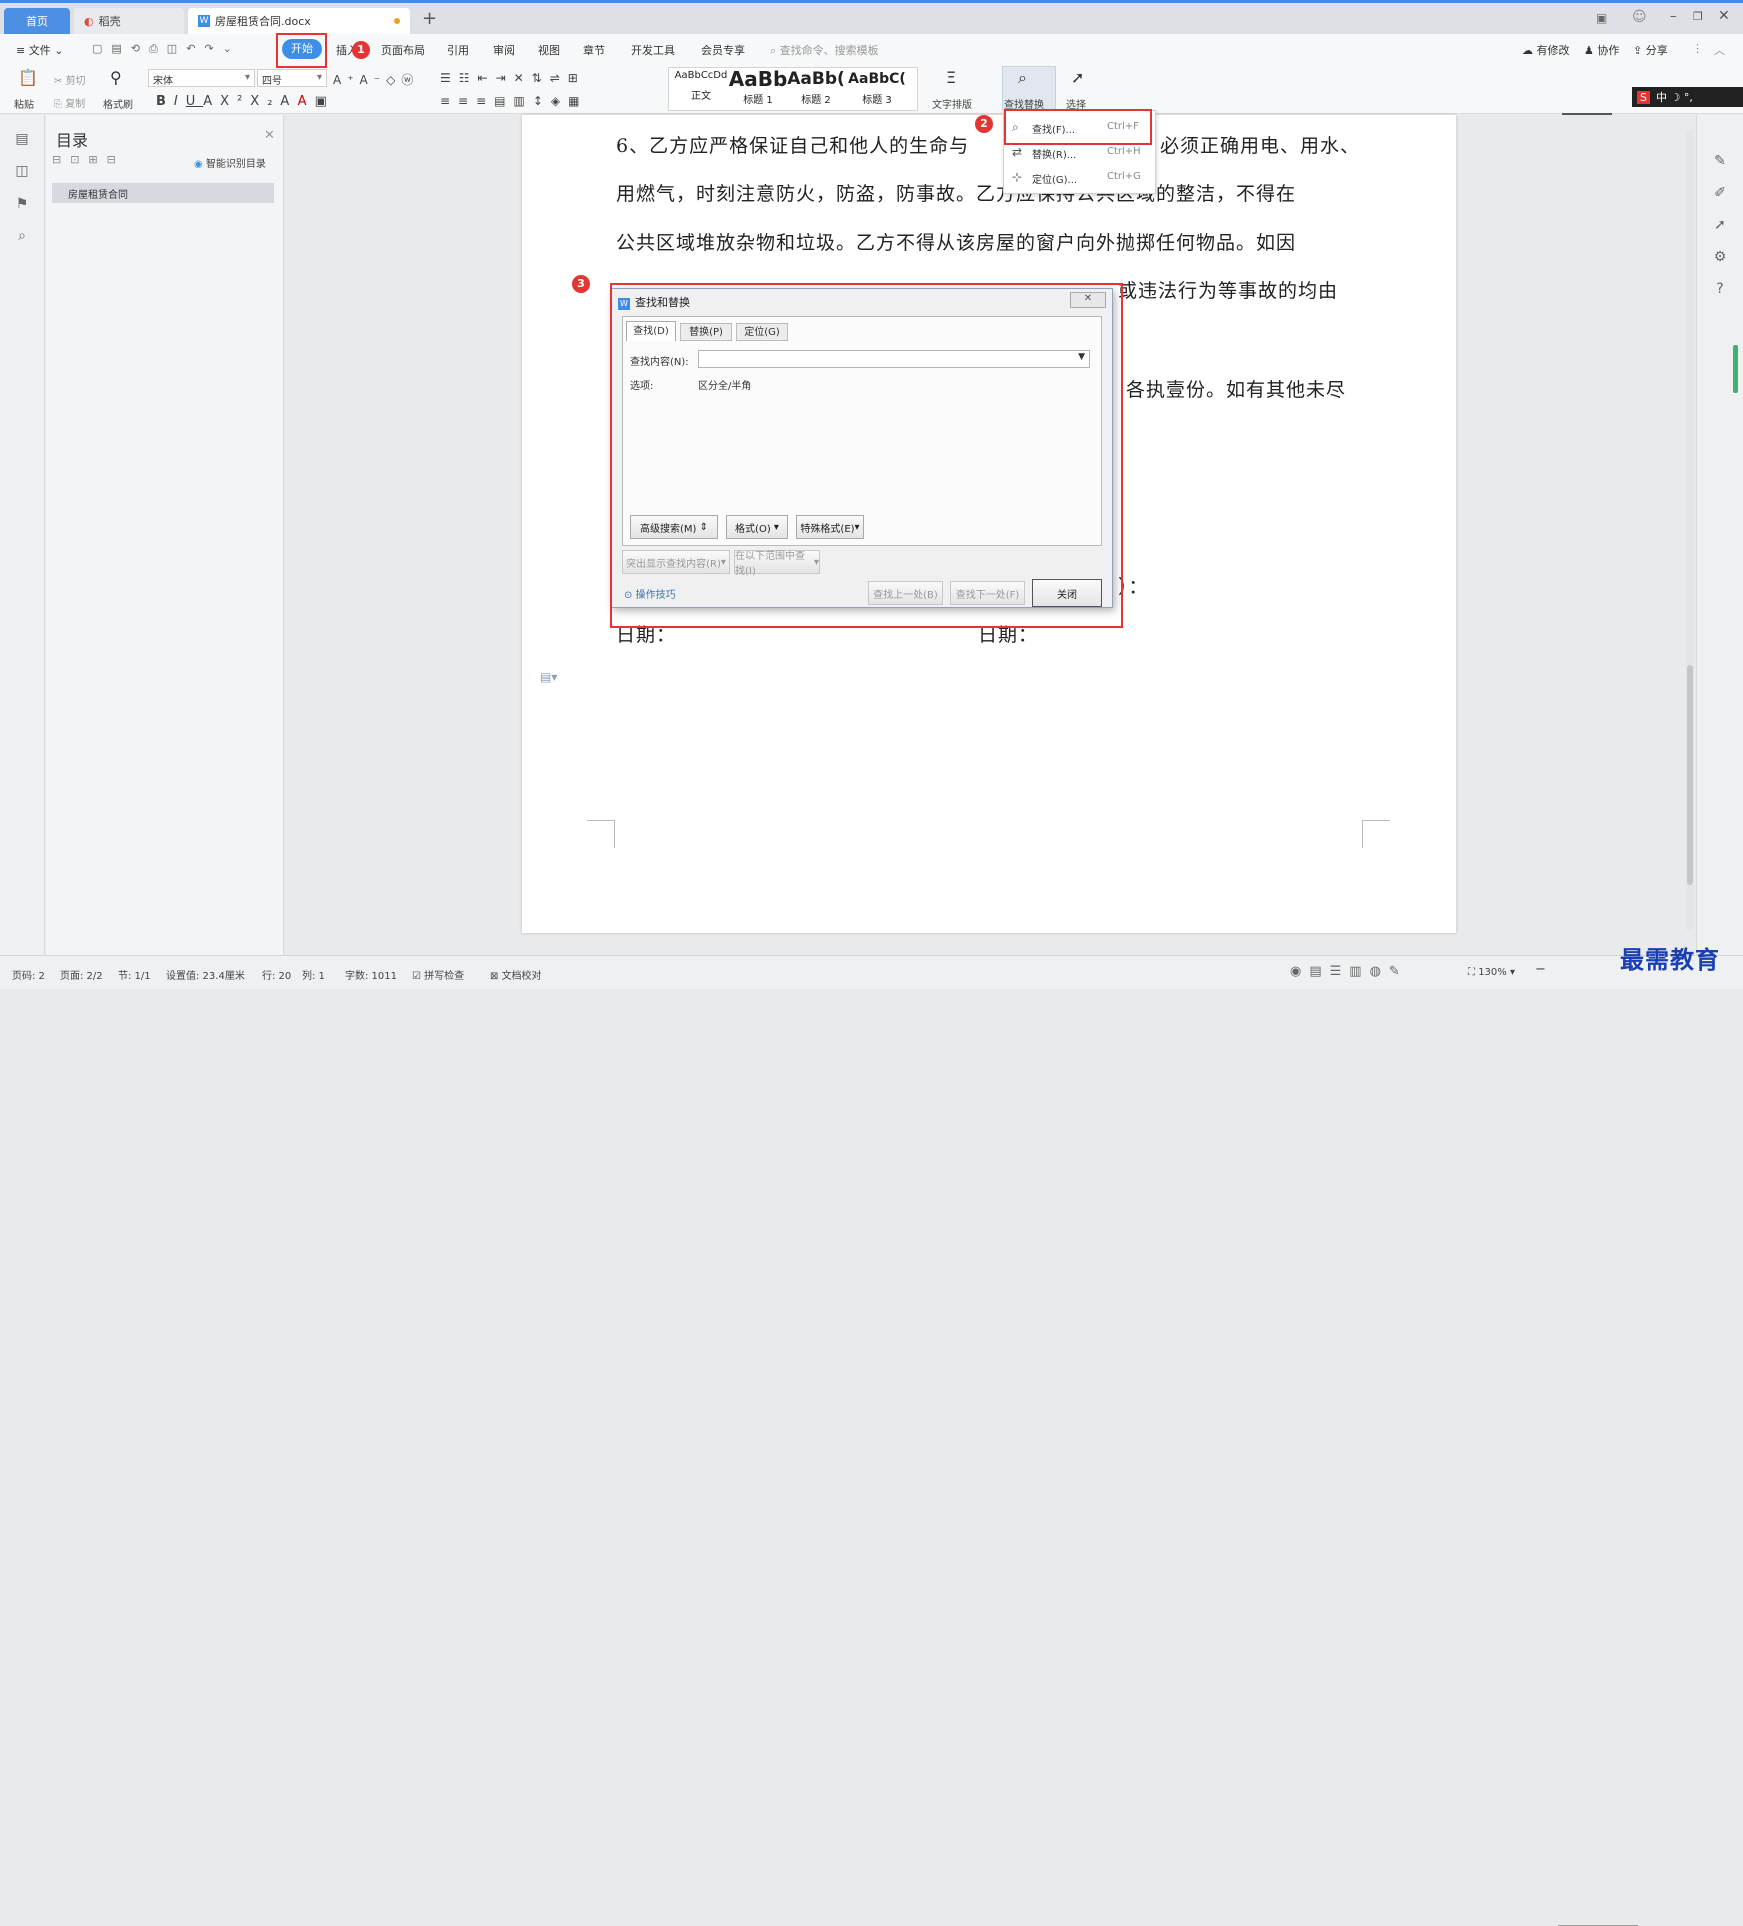 The width and height of the screenshot is (1743, 1926). What do you see at coordinates (163, 193) in the screenshot?
I see `toc-item: 房屋租赁合同` at bounding box center [163, 193].